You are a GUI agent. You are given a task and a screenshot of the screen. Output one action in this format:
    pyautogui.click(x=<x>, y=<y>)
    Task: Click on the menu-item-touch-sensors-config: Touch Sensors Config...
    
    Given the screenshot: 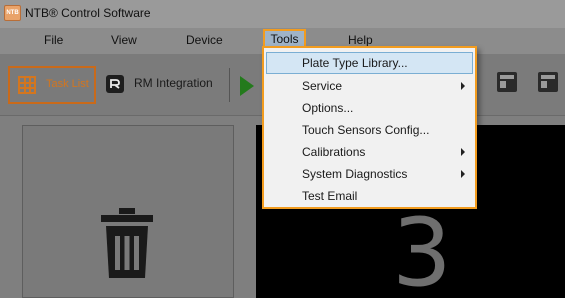 What is the action you would take?
    pyautogui.click(x=369, y=130)
    